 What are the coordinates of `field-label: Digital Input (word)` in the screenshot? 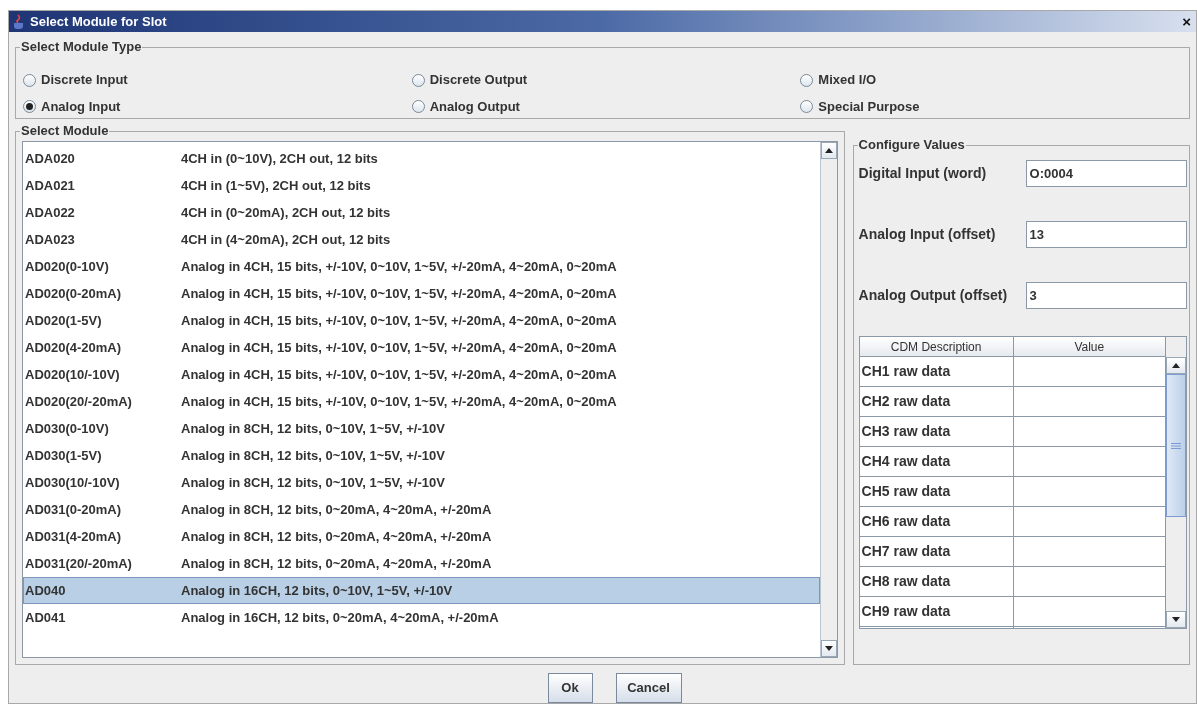 It's located at (923, 173).